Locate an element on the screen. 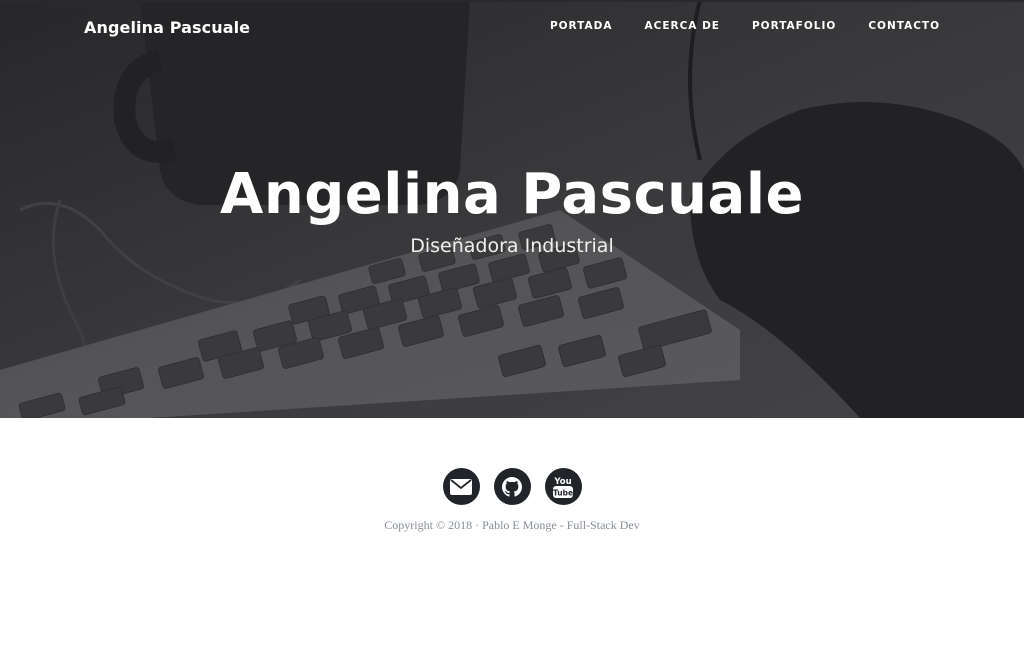  github-icon is located at coordinates (512, 486).